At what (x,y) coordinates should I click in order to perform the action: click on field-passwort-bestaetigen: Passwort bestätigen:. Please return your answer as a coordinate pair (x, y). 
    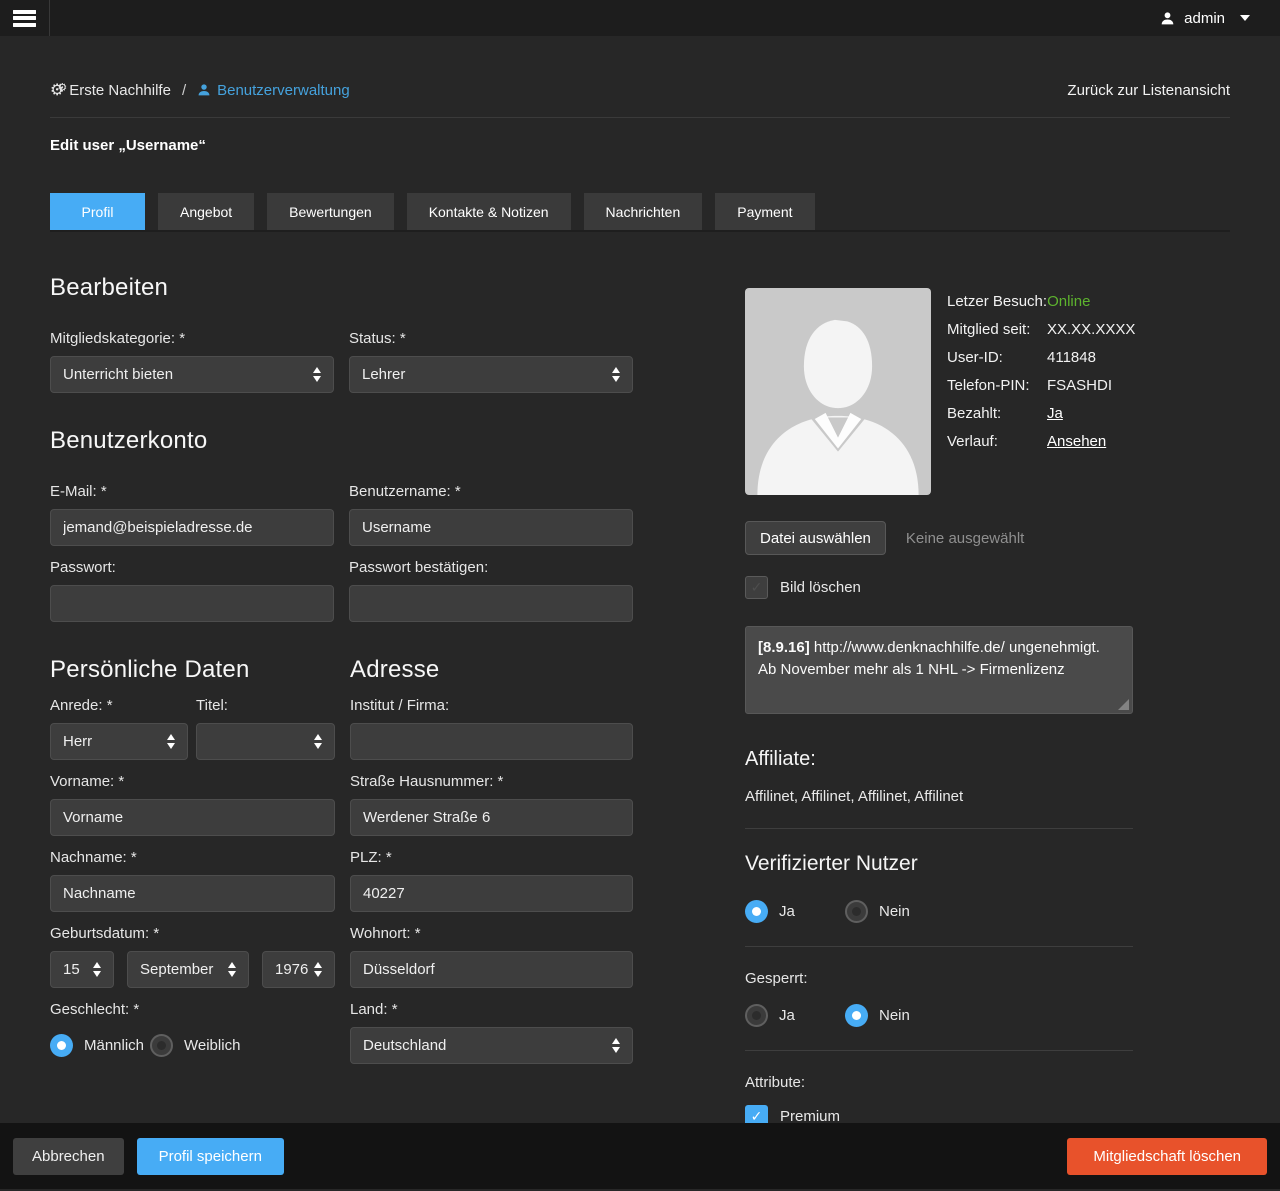
    Looking at the image, I should click on (491, 590).